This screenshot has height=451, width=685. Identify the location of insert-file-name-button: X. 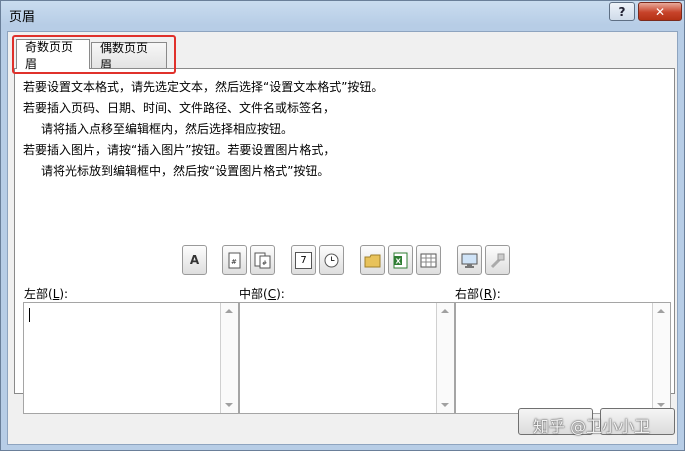
(400, 260).